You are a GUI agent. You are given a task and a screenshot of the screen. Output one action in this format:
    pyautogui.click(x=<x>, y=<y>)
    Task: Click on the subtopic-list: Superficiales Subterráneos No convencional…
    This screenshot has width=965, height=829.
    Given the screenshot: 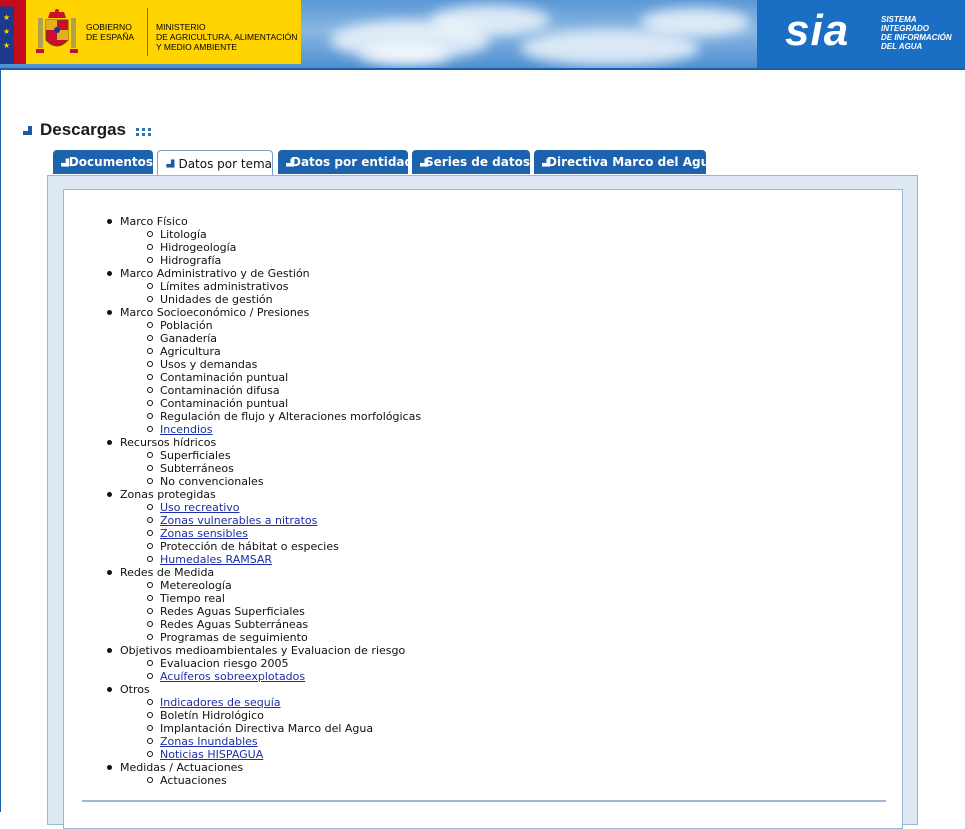 What is the action you would take?
    pyautogui.click(x=270, y=468)
    